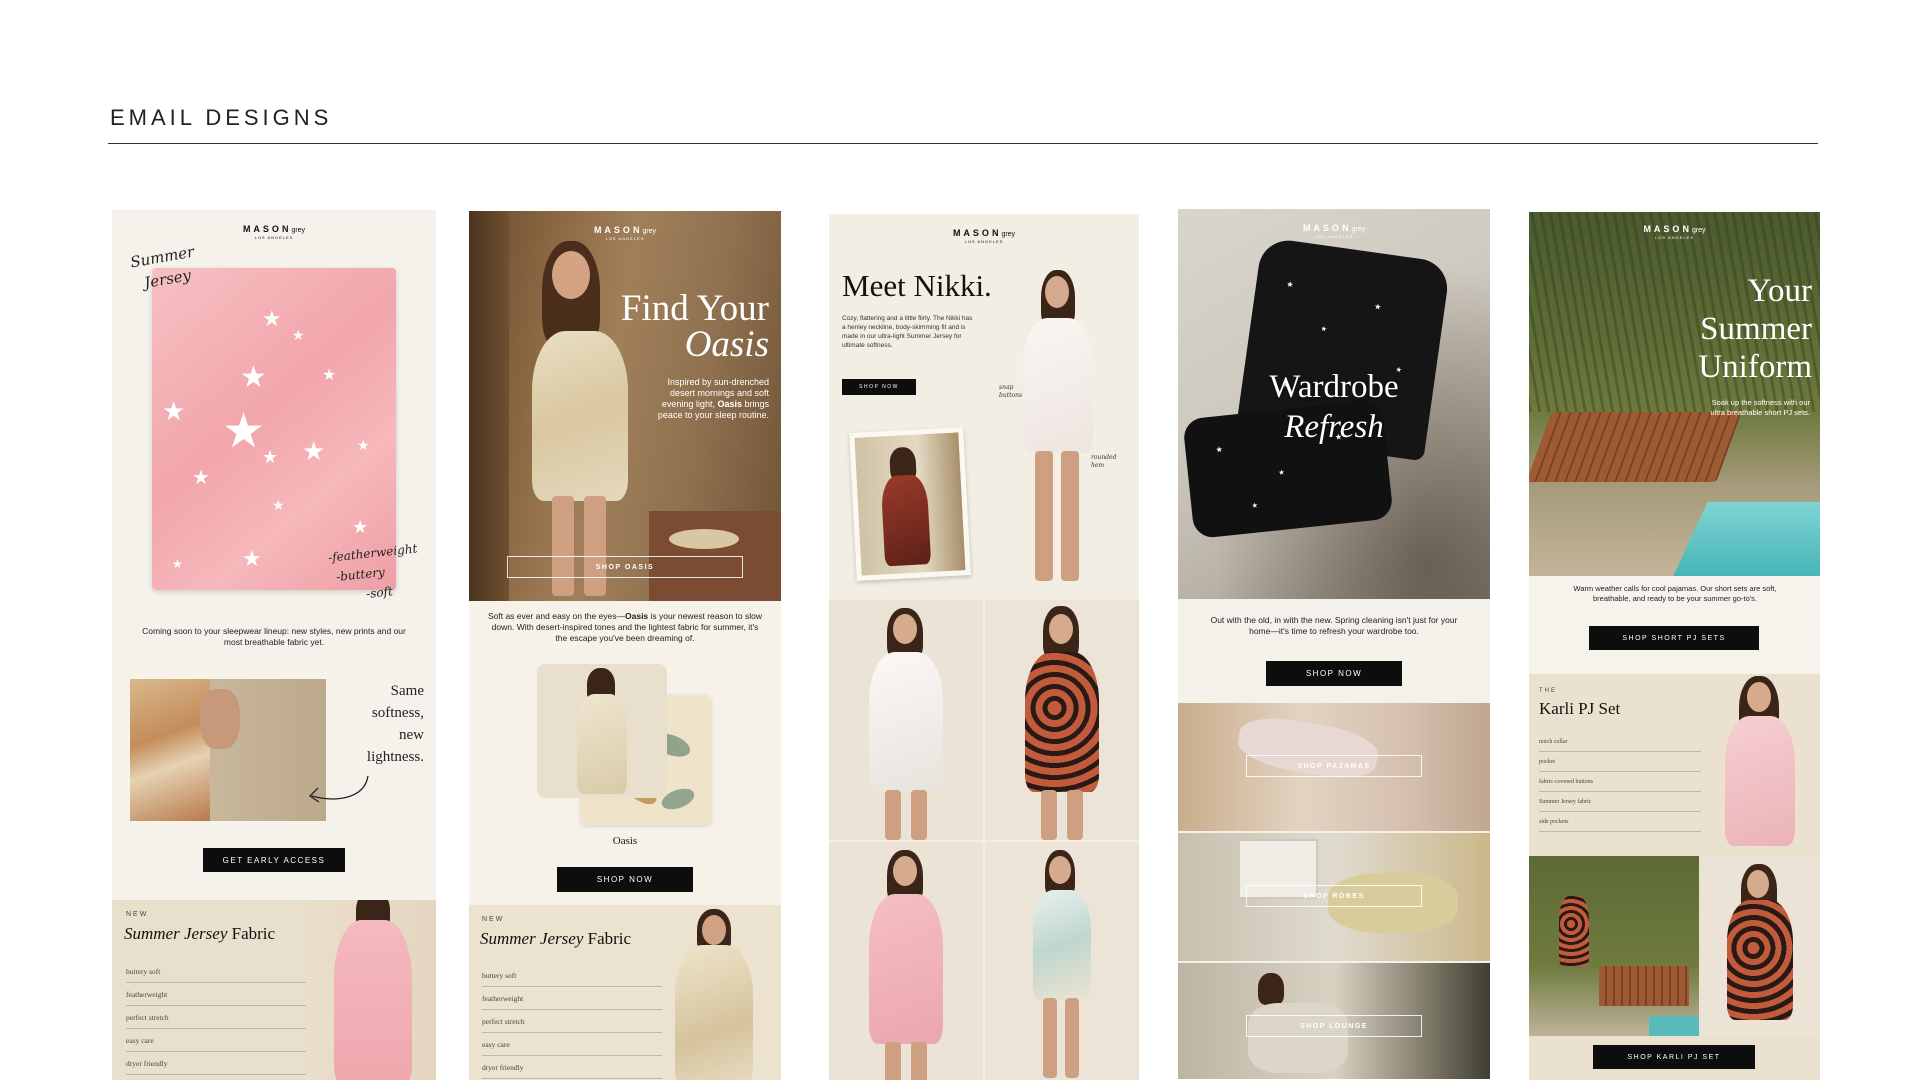 This screenshot has height=1080, width=1920. I want to click on detail-photo, so click(228, 750).